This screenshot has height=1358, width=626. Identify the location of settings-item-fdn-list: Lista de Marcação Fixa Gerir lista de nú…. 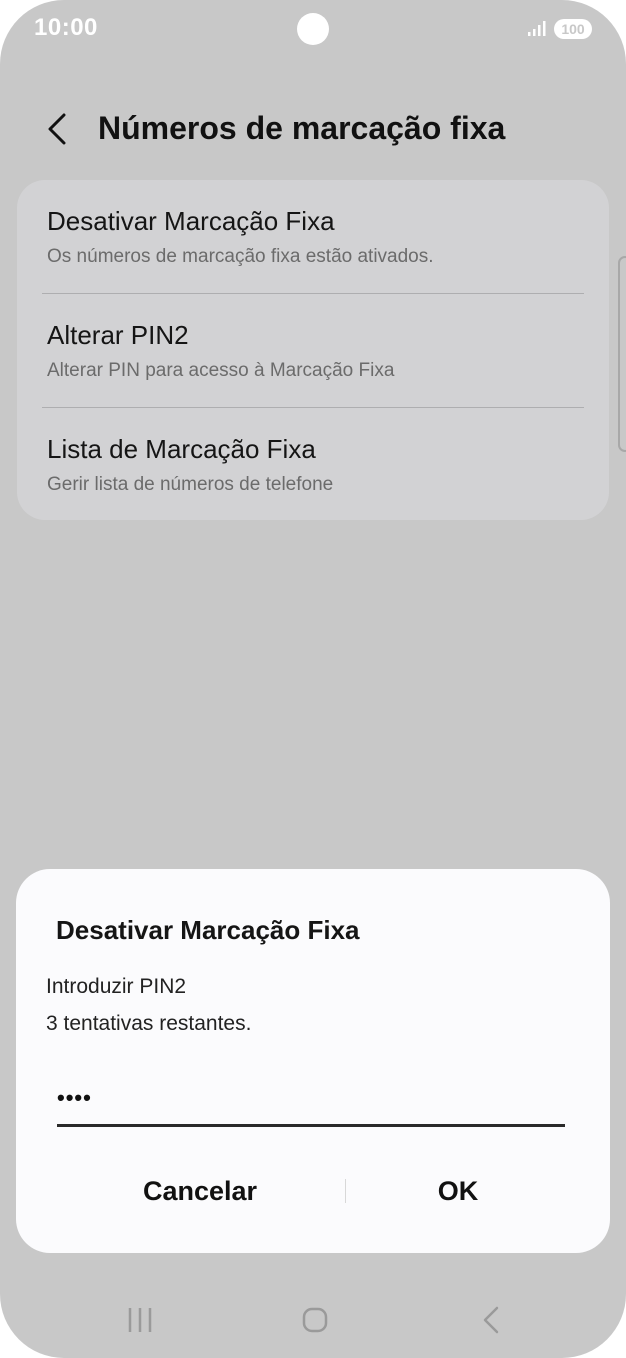
(313, 464).